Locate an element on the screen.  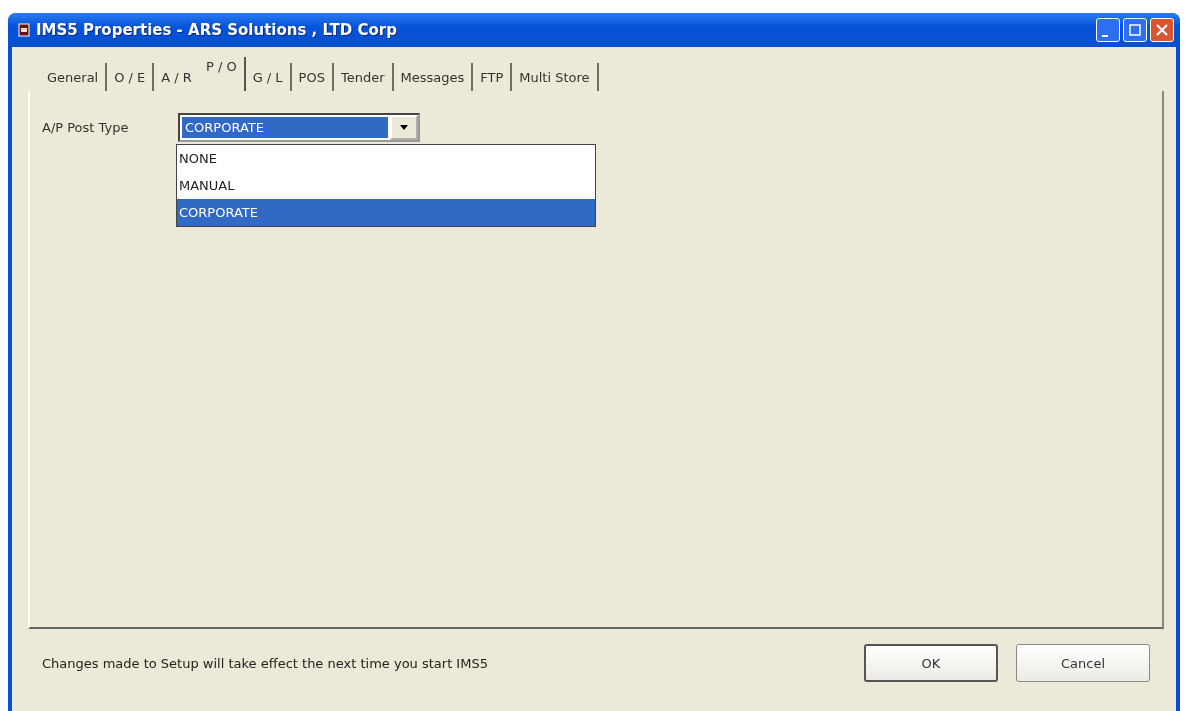
close-icon is located at coordinates (1162, 30).